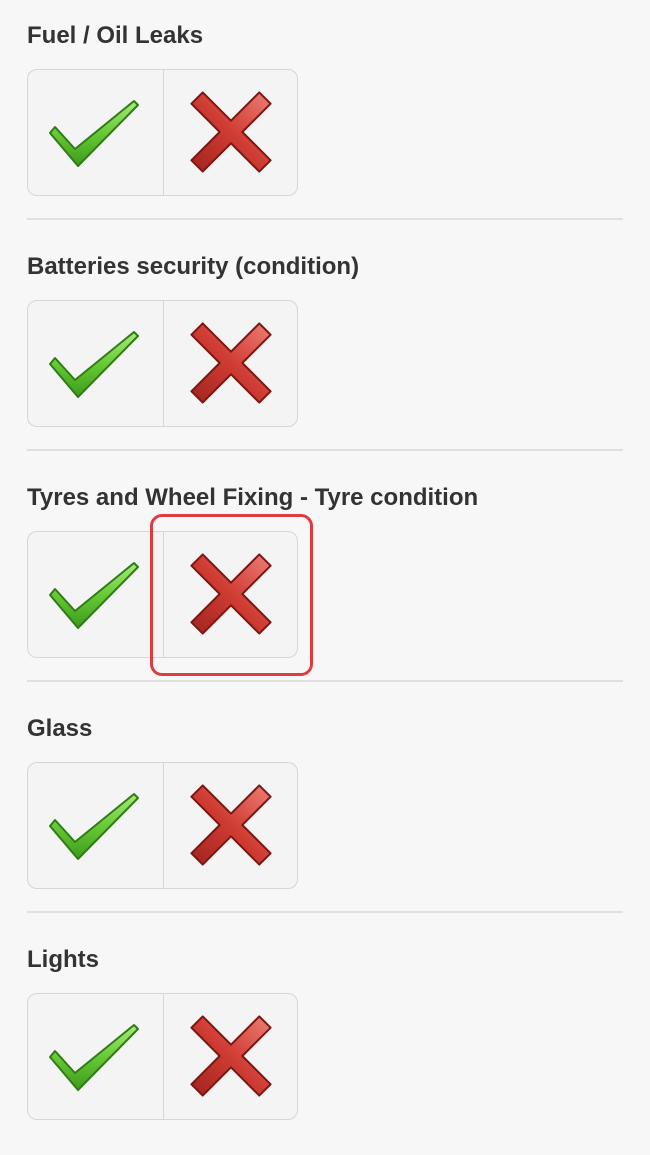 This screenshot has width=650, height=1155. Describe the element at coordinates (253, 497) in the screenshot. I see `item-title: Tyres and Wheel Fixing - Tyre condition` at that location.